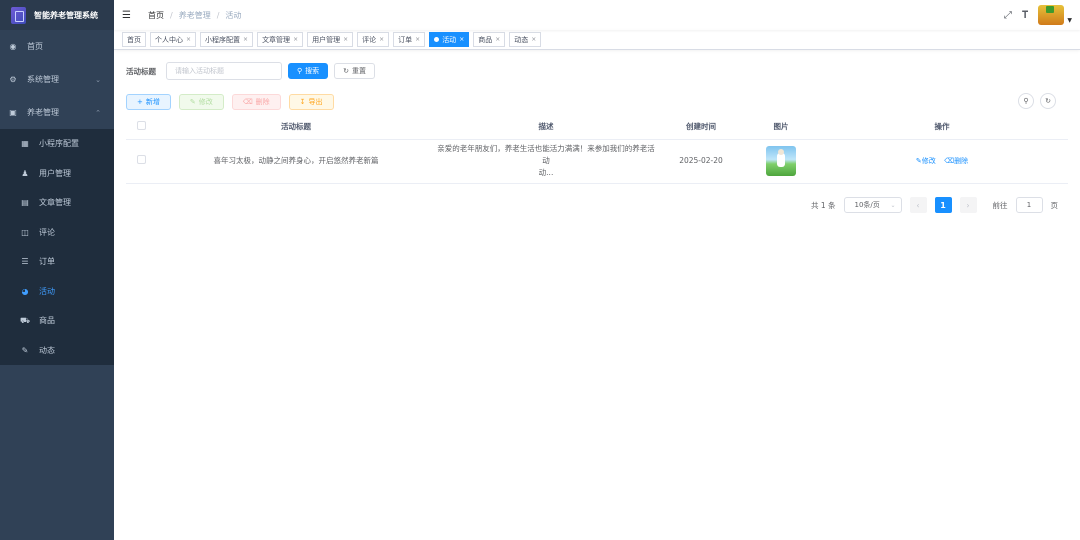 The image size is (1080, 540). What do you see at coordinates (405, 39) in the screenshot?
I see `tag-label: 订单` at bounding box center [405, 39].